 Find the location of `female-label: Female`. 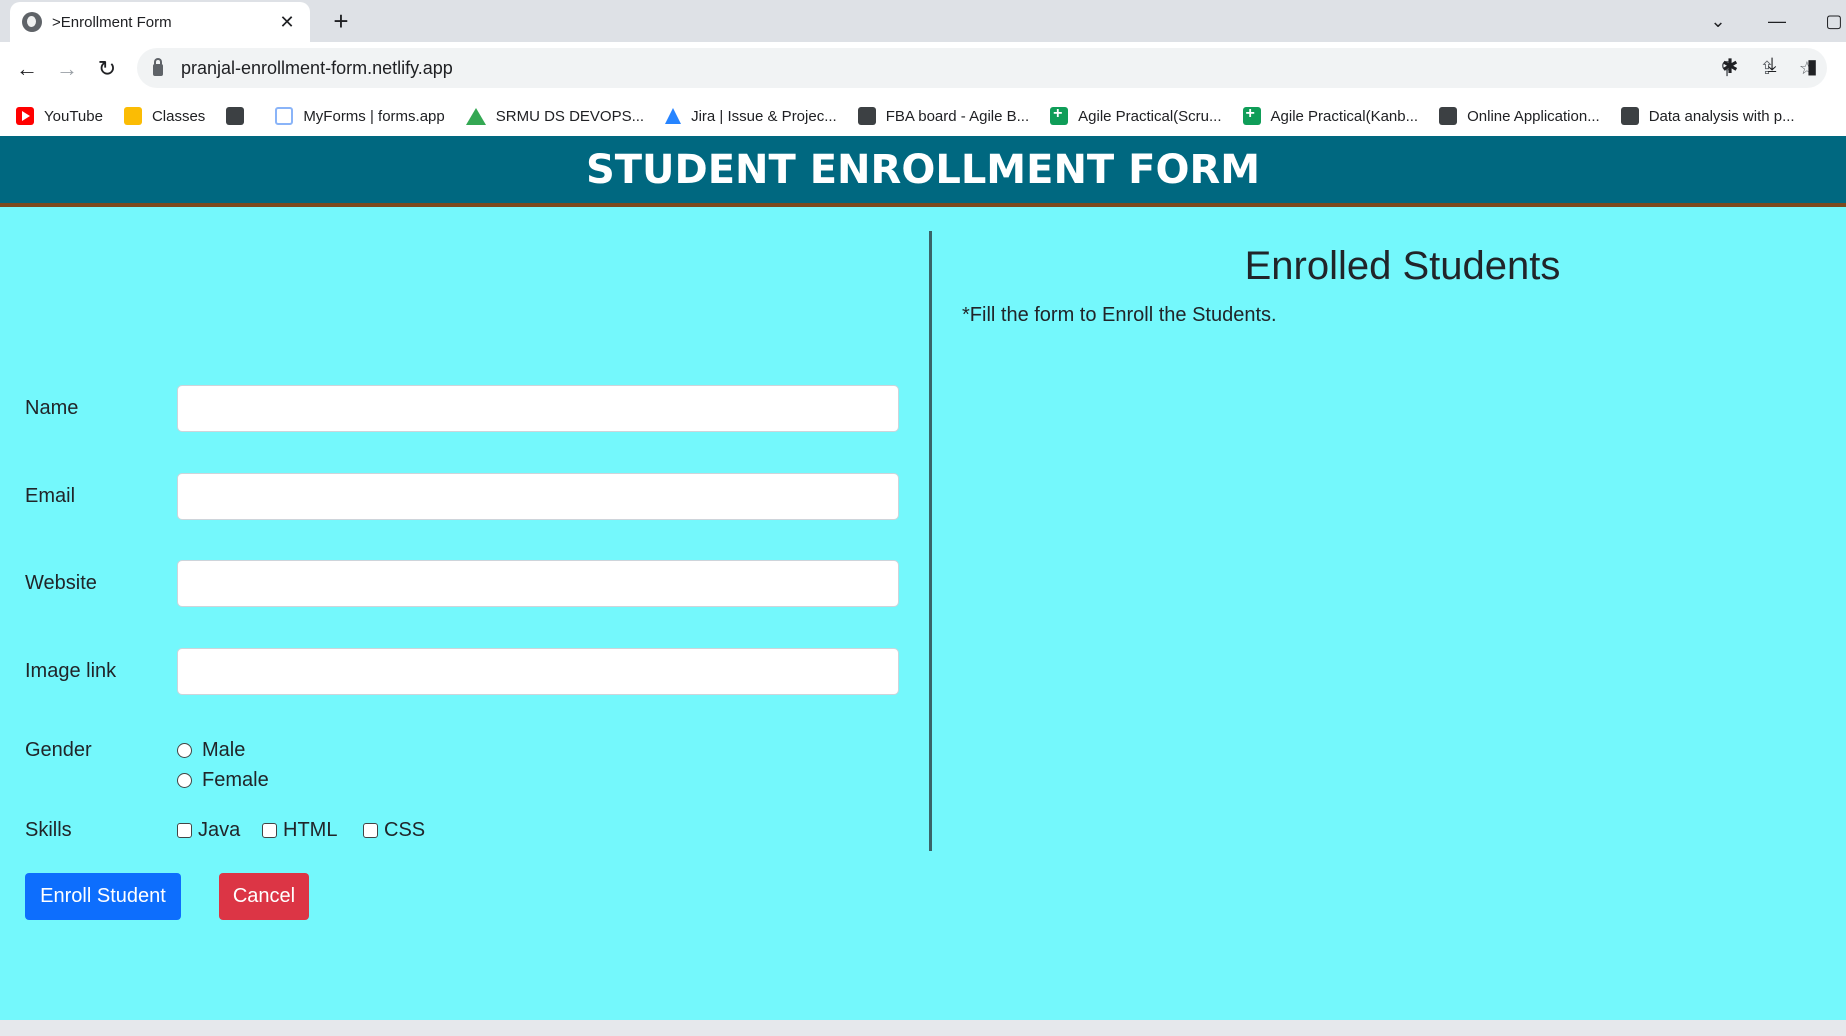

female-label: Female is located at coordinates (235, 780).